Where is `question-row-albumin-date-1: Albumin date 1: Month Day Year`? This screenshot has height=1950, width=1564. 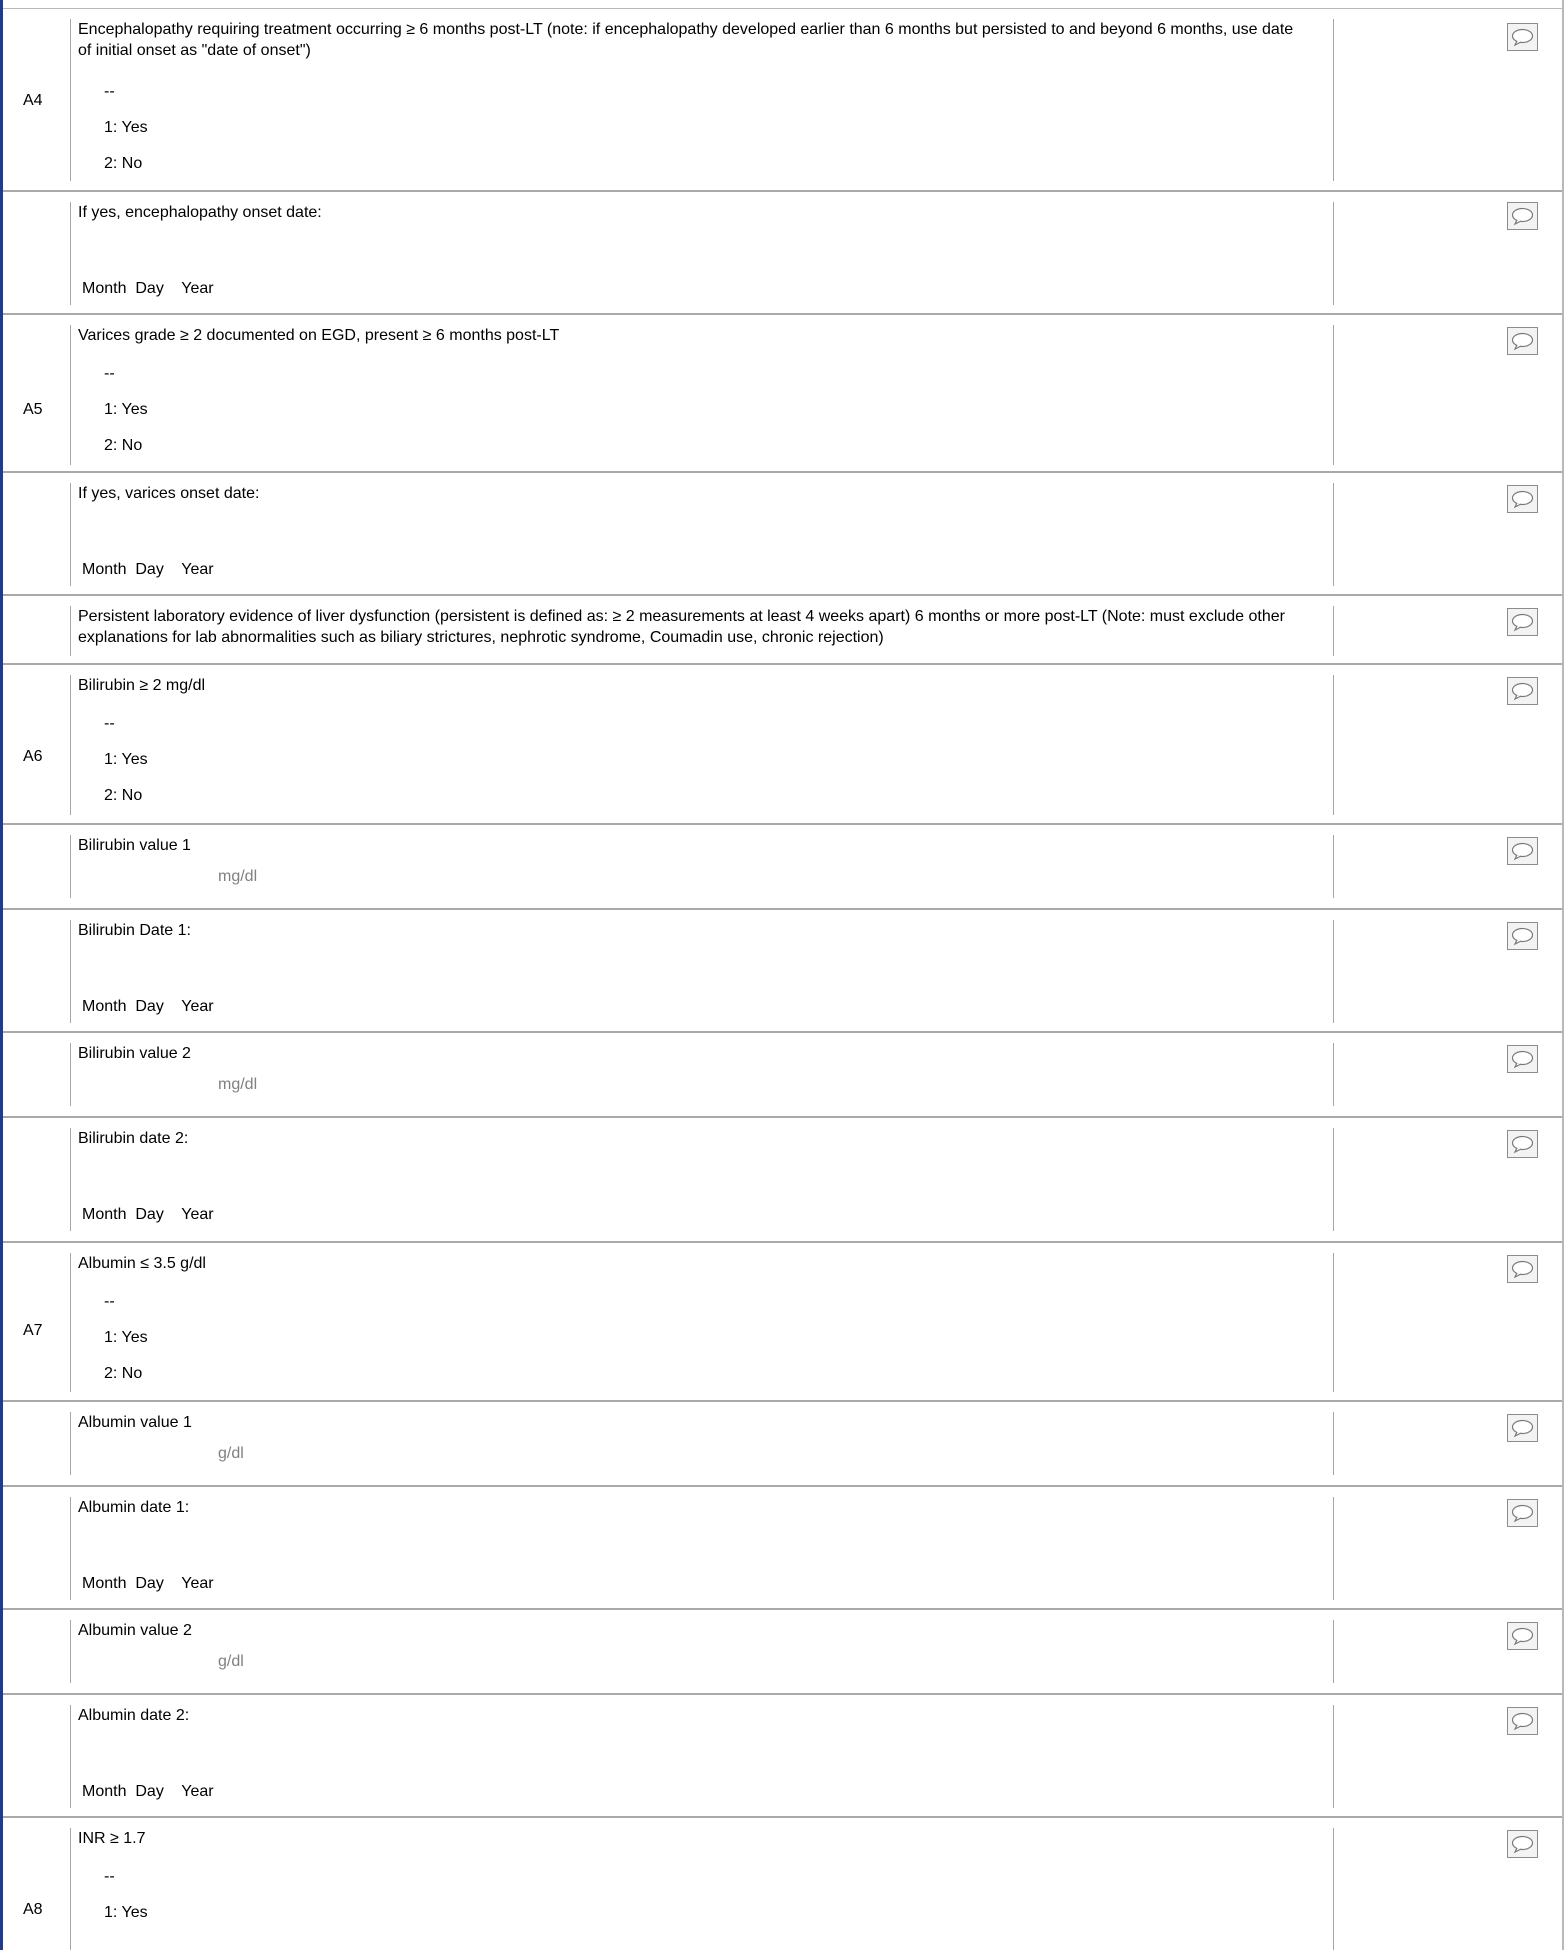 question-row-albumin-date-1: Albumin date 1: Month Day Year is located at coordinates (782, 1548).